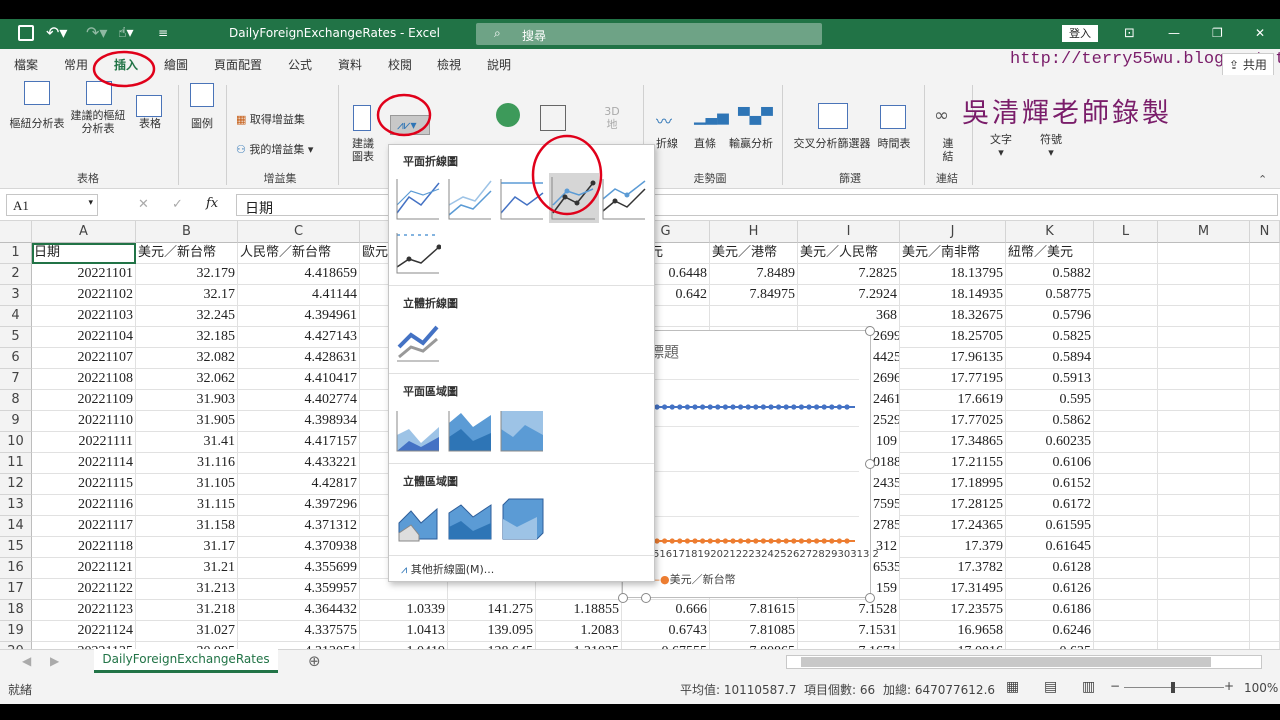 This screenshot has height=720, width=1280. I want to click on horizontal-scrollbar, so click(1024, 662).